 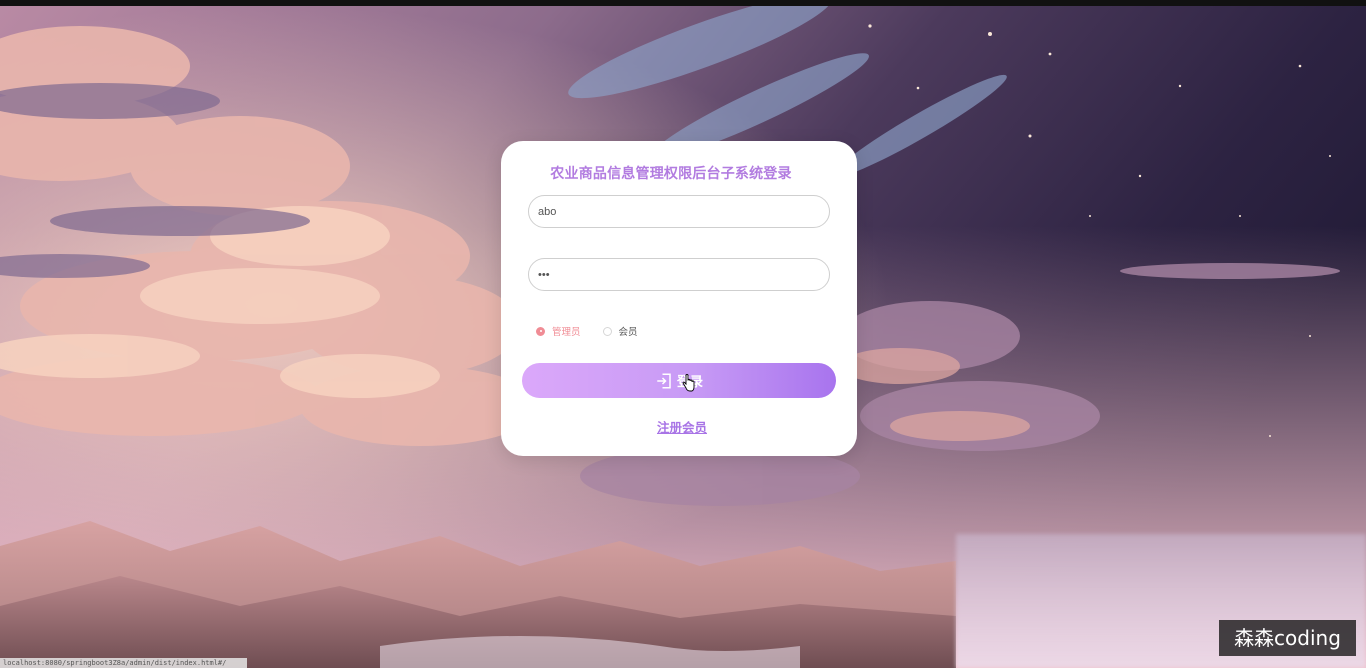 I want to click on watermark-label: 森森coding, so click(x=1287, y=638).